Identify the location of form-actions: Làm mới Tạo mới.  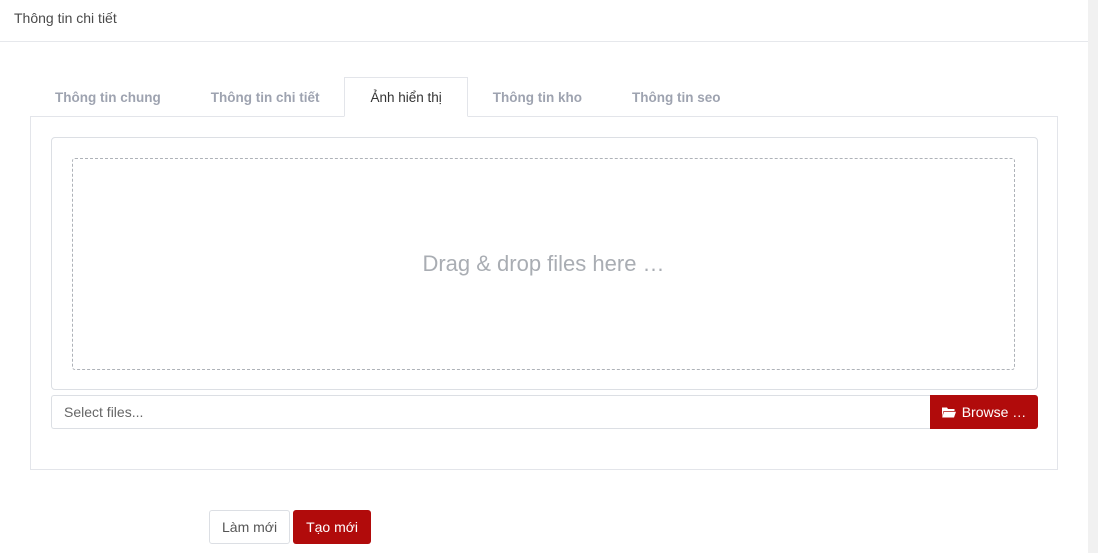
(290, 527).